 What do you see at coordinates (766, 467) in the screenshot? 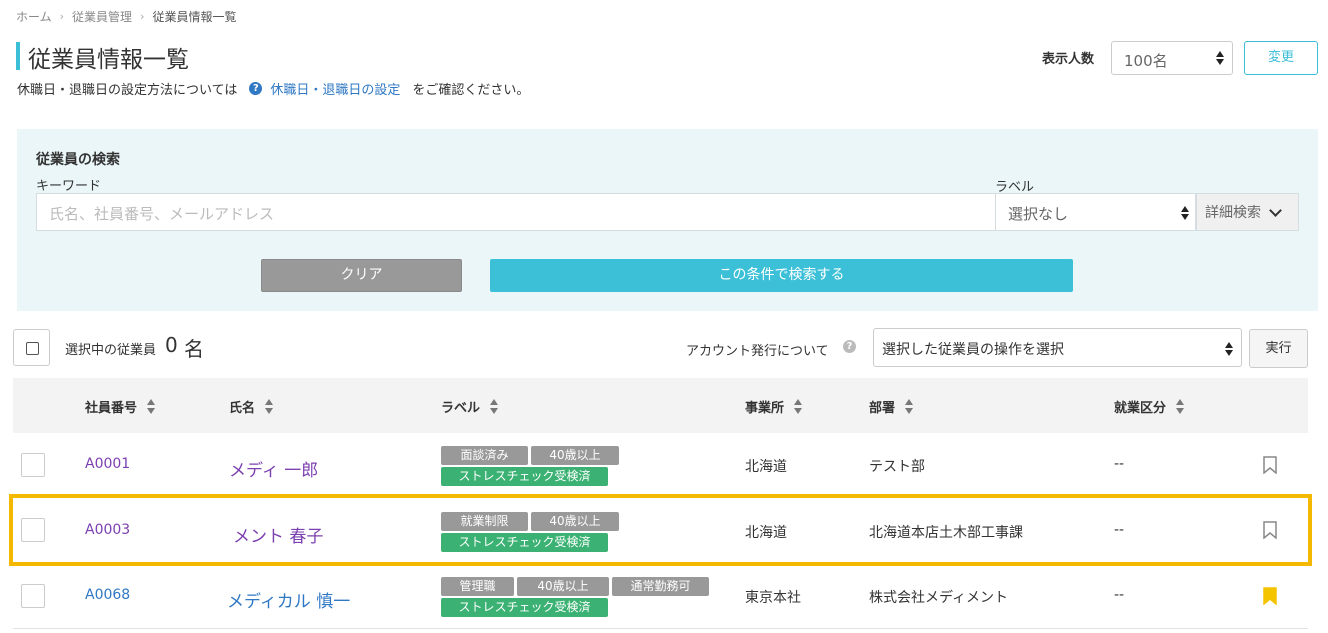
I see `office-cell: 北海道` at bounding box center [766, 467].